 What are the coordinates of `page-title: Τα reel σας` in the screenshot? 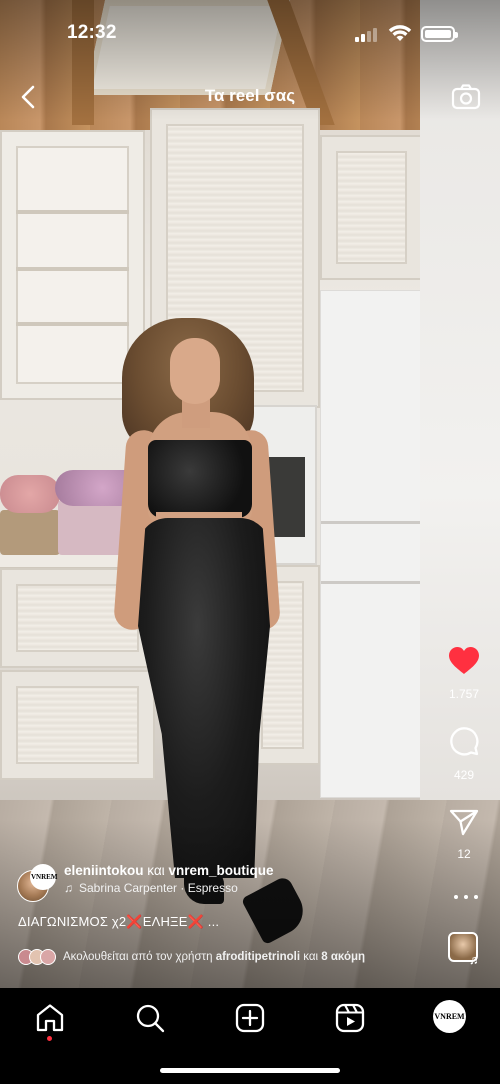 It's located at (250, 95).